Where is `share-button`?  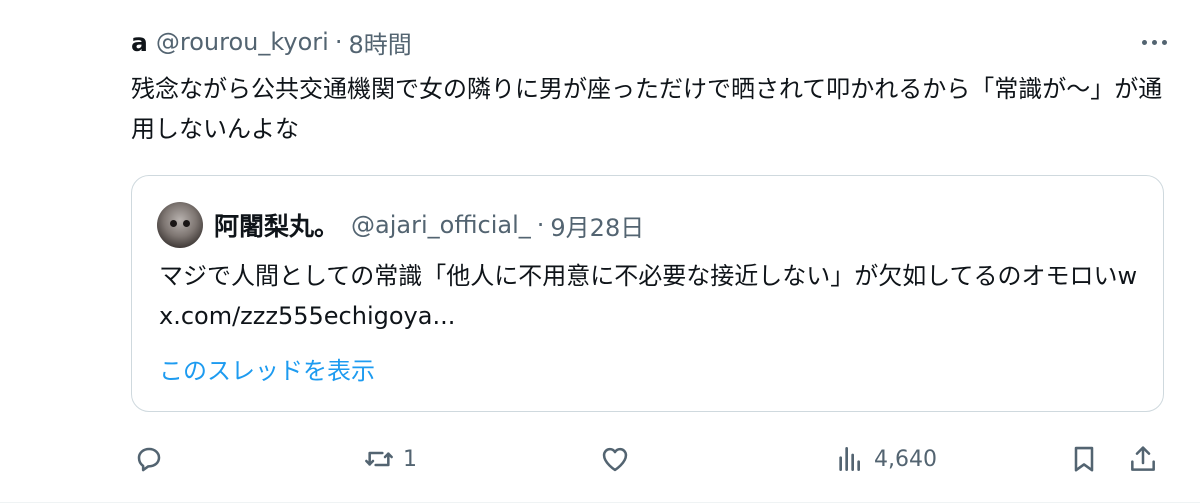 share-button is located at coordinates (1143, 459).